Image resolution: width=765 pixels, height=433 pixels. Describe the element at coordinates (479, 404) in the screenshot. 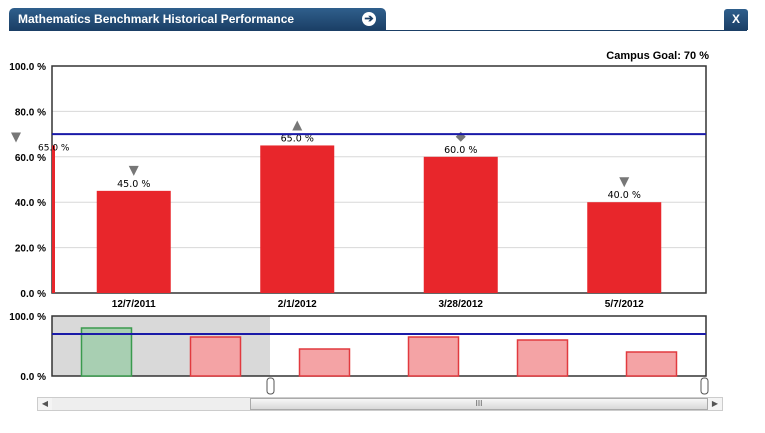

I see `scroll-thumb: III` at that location.